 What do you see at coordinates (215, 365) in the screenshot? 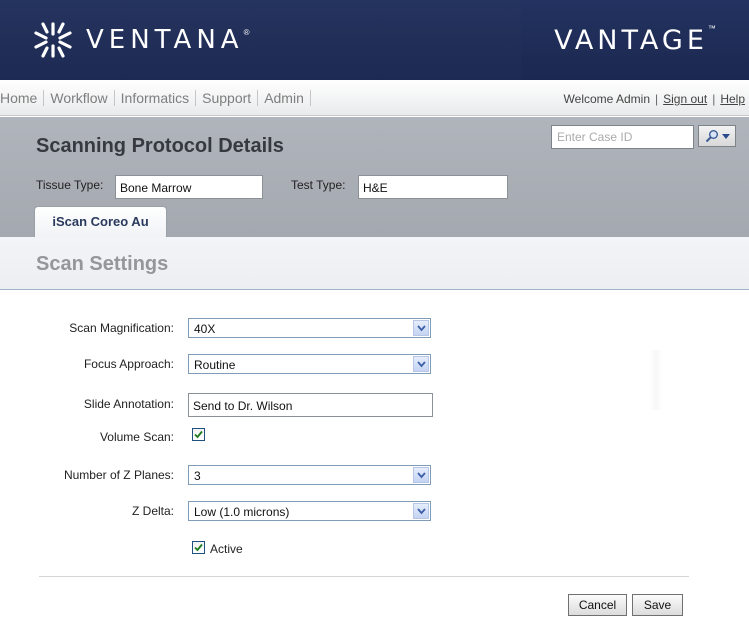
I see `focus-approach-value: Routine` at bounding box center [215, 365].